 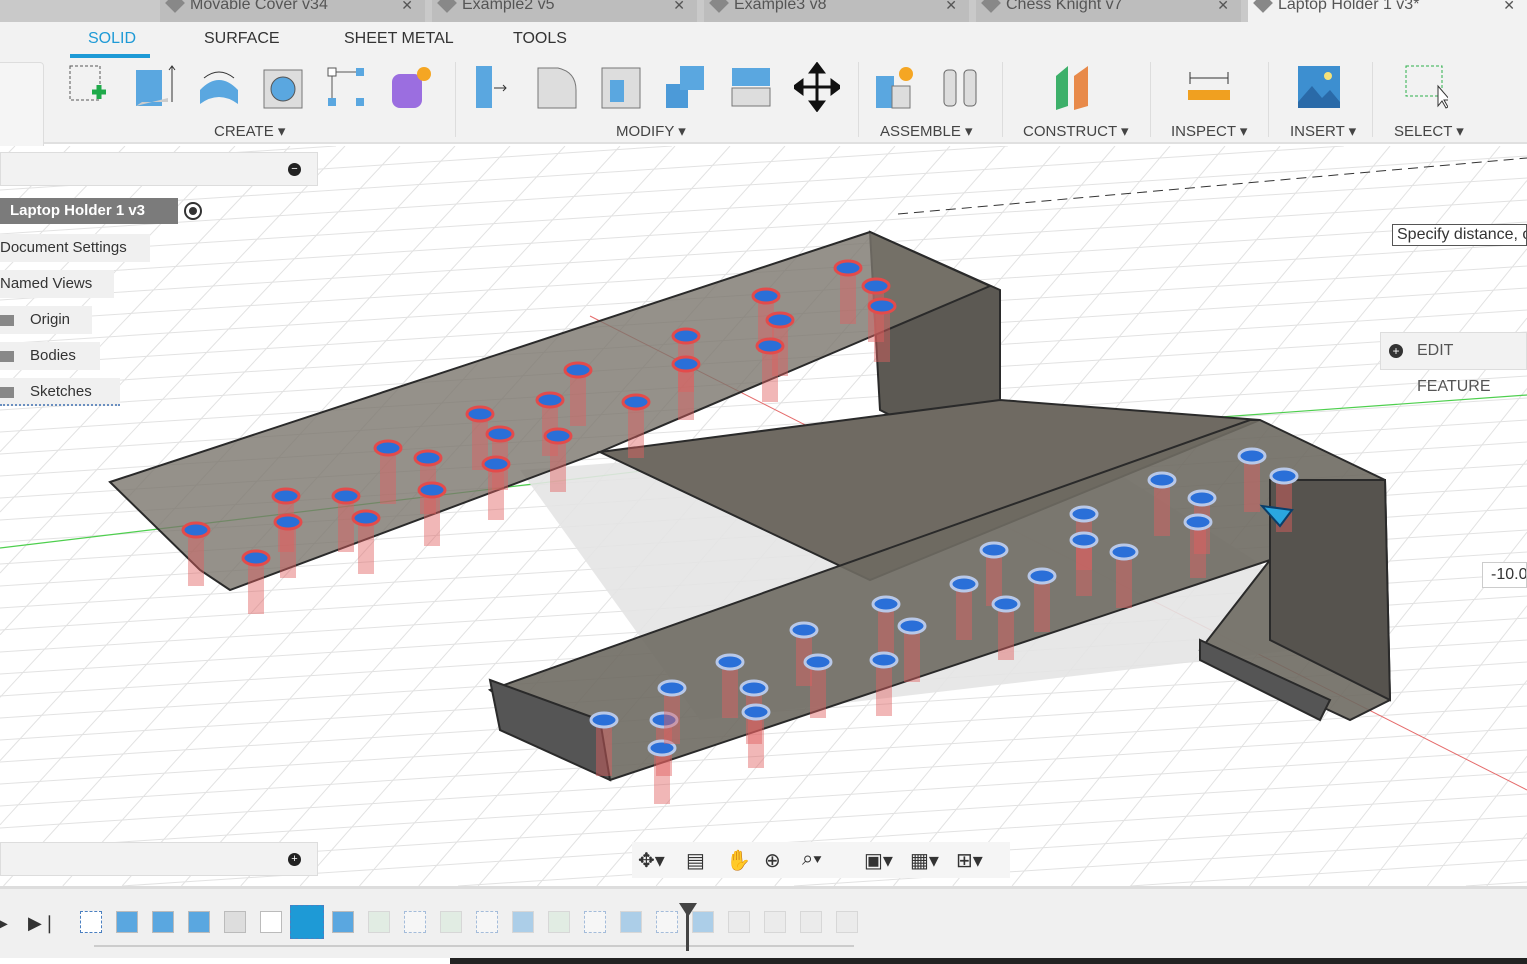 What do you see at coordinates (878, 860) in the screenshot?
I see `display-settings-icon: ▣▾` at bounding box center [878, 860].